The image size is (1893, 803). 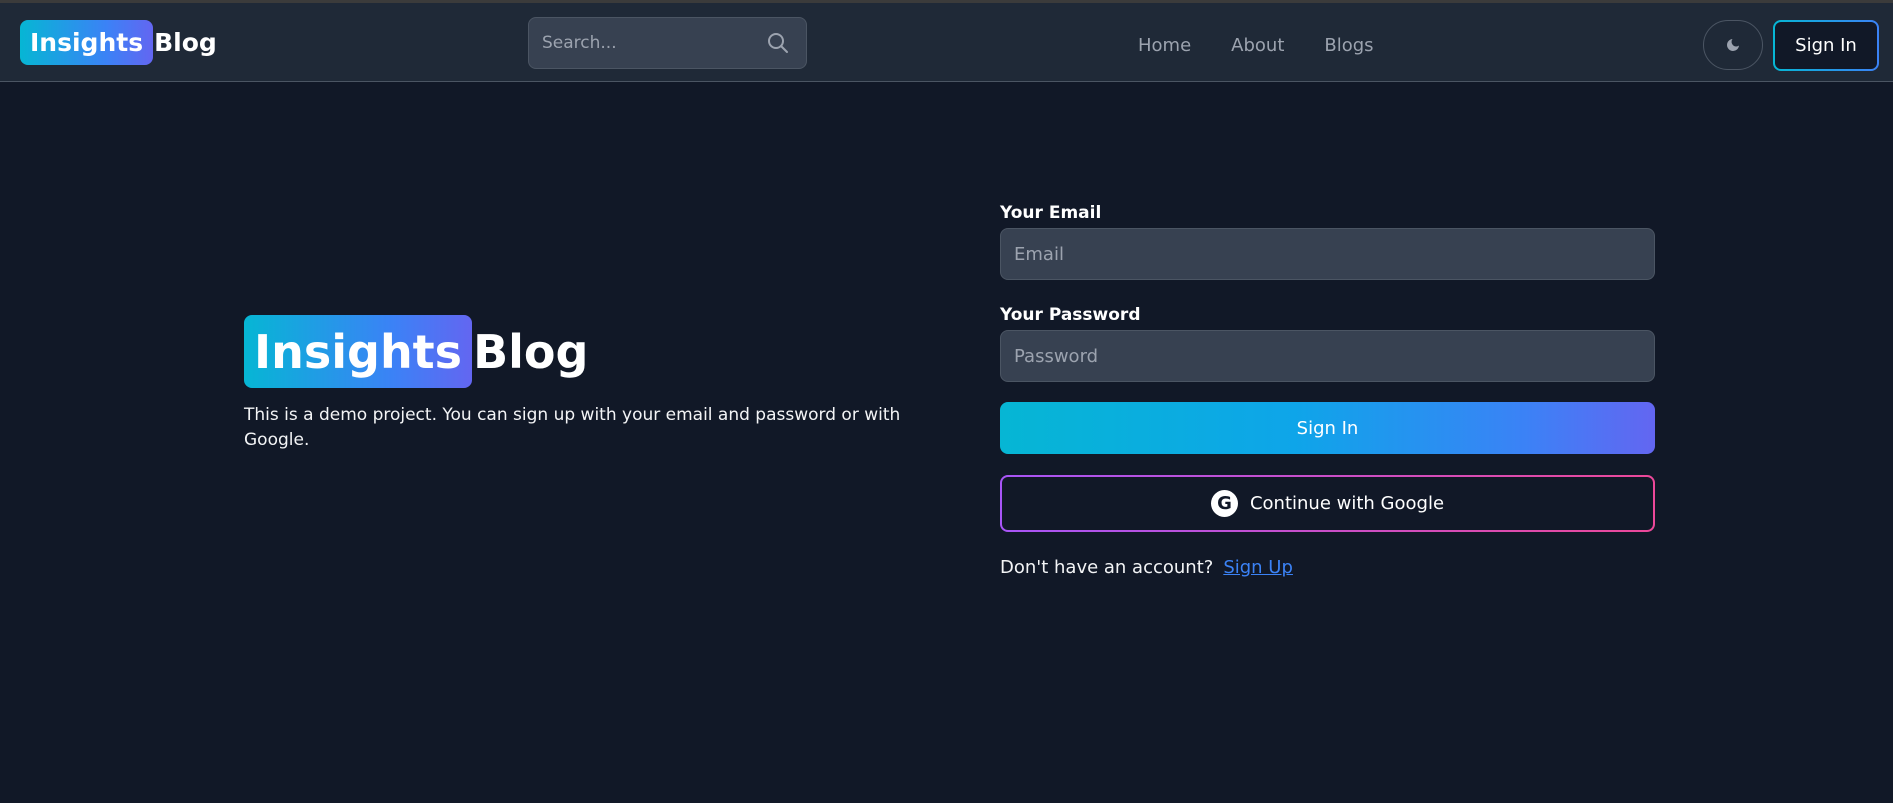 I want to click on logo-text: Blog, so click(x=185, y=42).